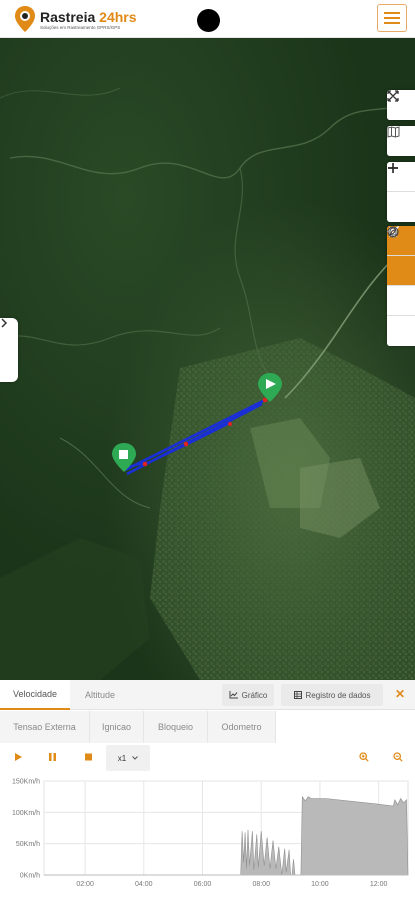 The image size is (415, 900). I want to click on data-log-button: Registro de dados, so click(332, 695).